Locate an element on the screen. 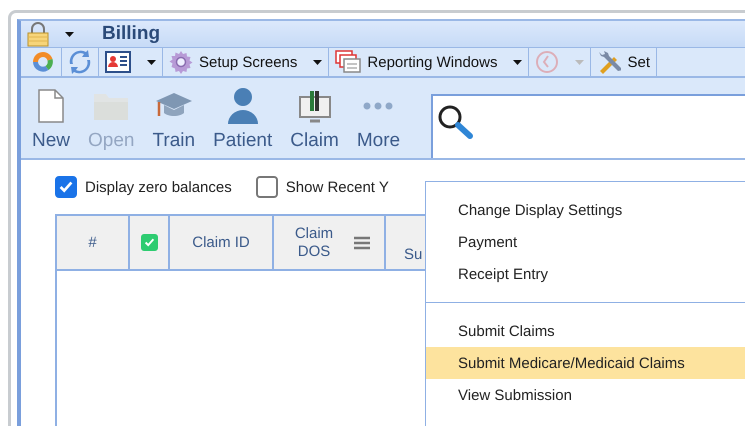 Image resolution: width=745 pixels, height=426 pixels. ribbon-button: Patient is located at coordinates (242, 141).